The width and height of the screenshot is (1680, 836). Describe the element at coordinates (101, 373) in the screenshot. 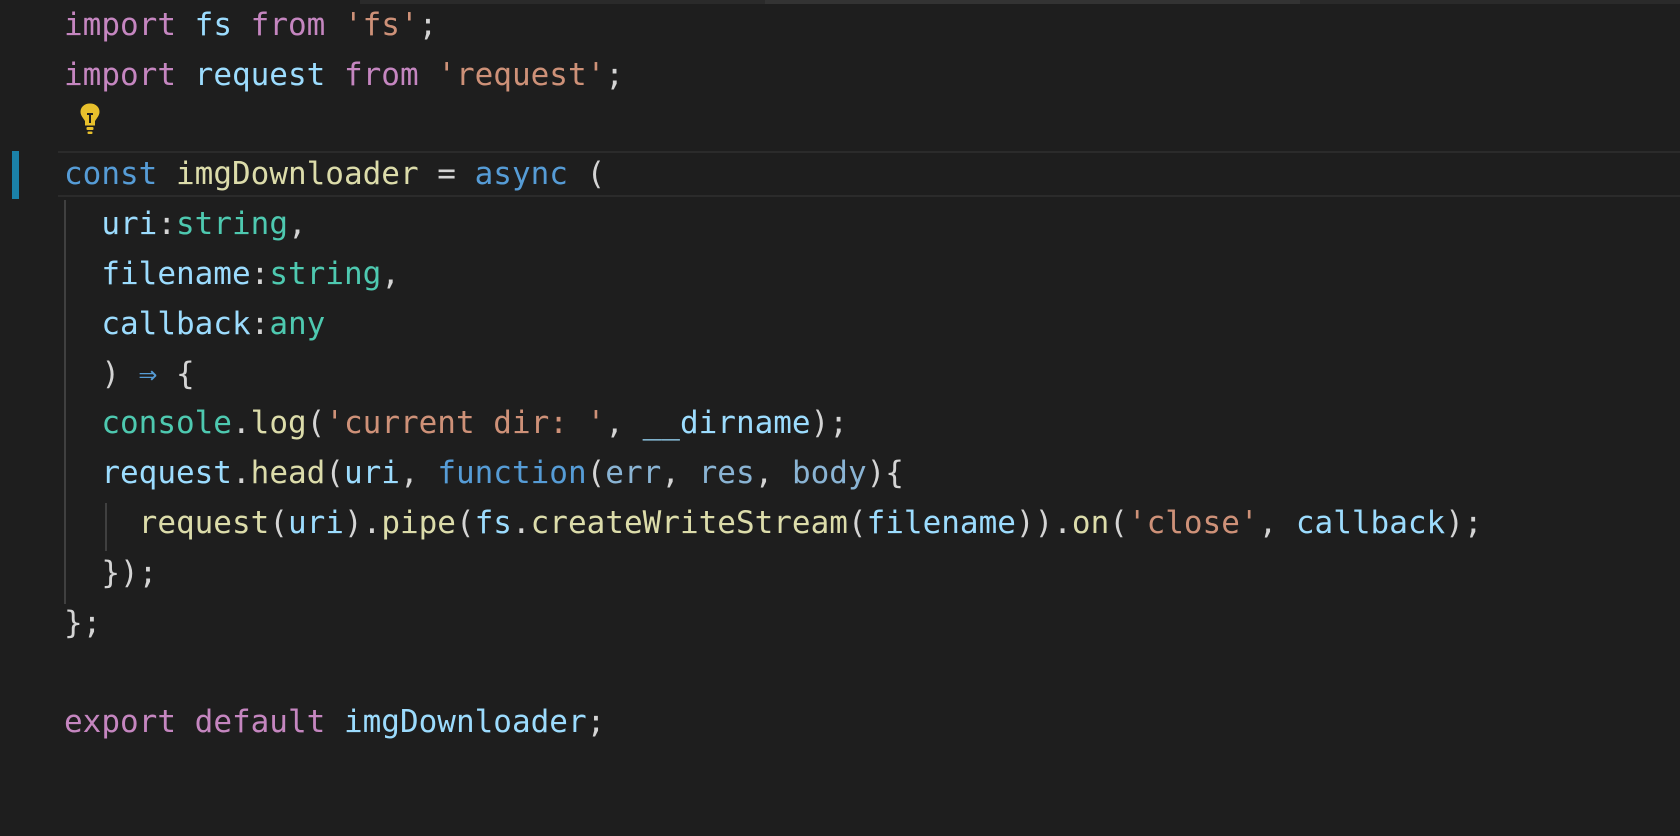

I see `code-token: )` at that location.